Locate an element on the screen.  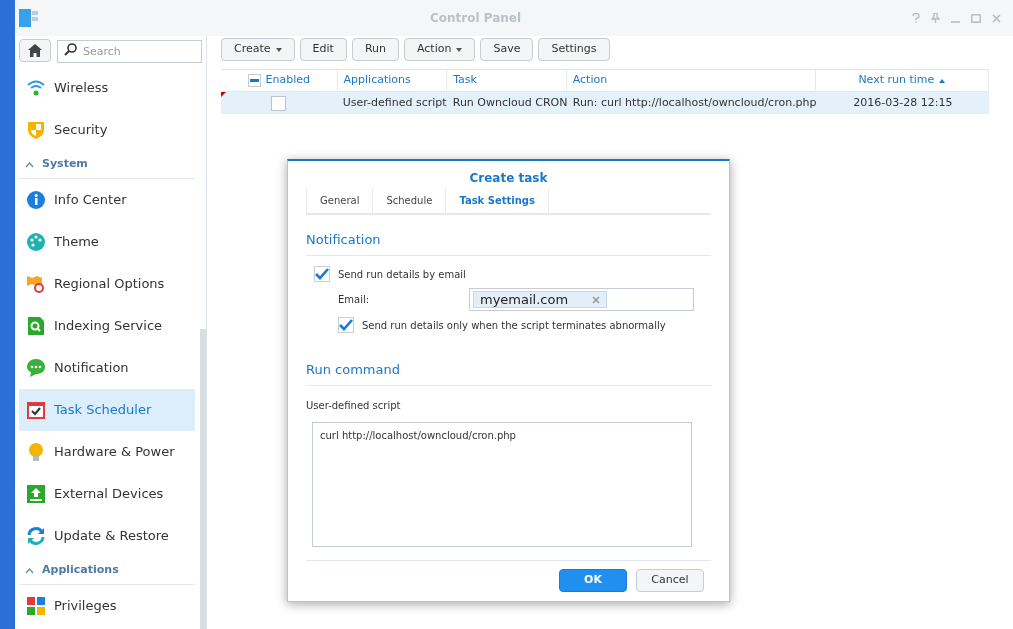
table-cell: User-defined script is located at coordinates (394, 102).